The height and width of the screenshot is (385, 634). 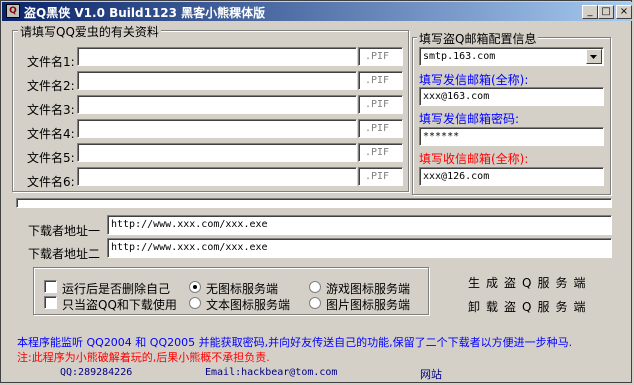 What do you see at coordinates (590, 12) in the screenshot?
I see `minimize-button: _` at bounding box center [590, 12].